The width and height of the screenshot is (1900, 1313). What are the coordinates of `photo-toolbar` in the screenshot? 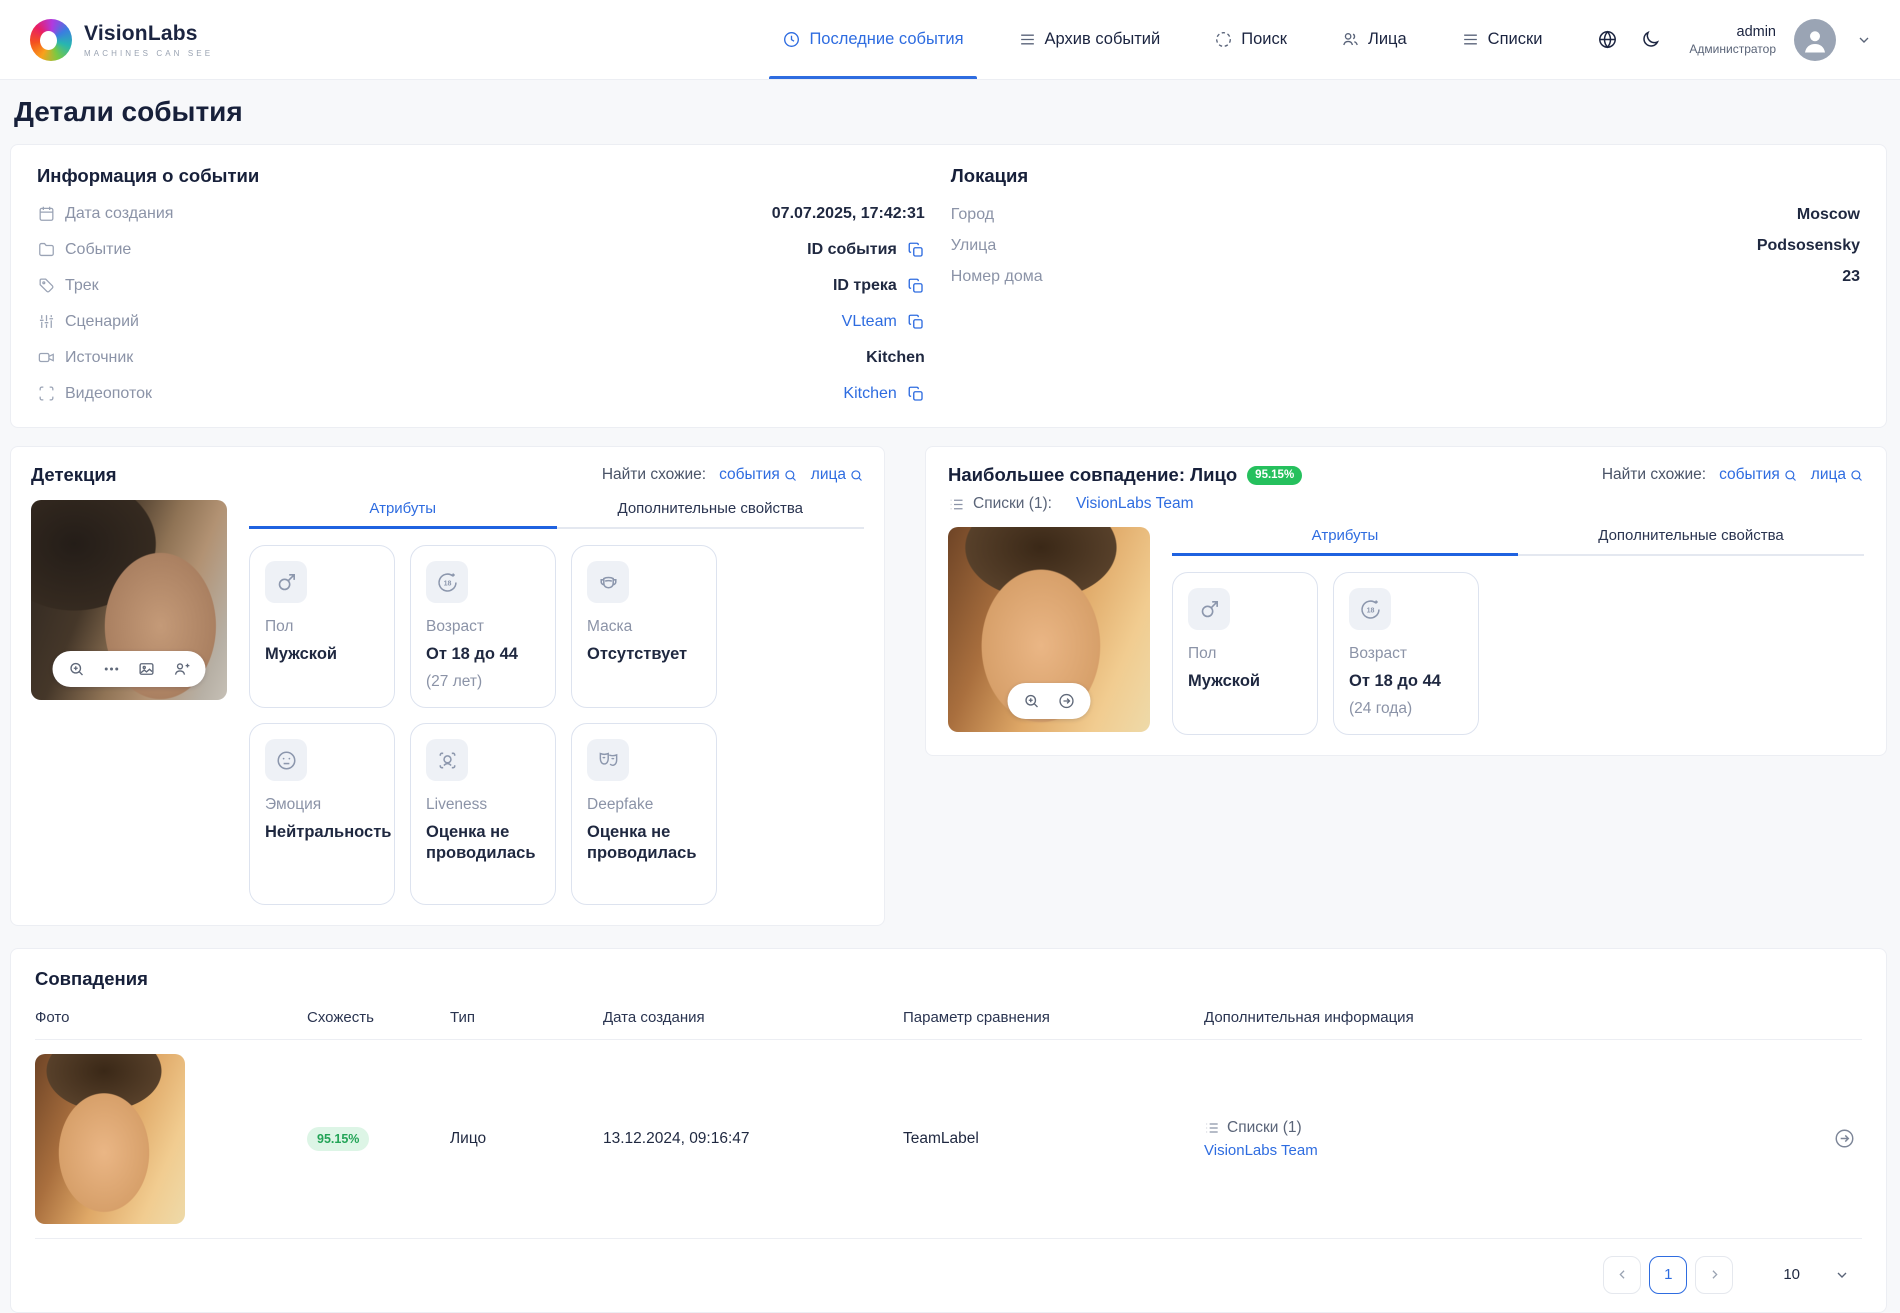 It's located at (129, 669).